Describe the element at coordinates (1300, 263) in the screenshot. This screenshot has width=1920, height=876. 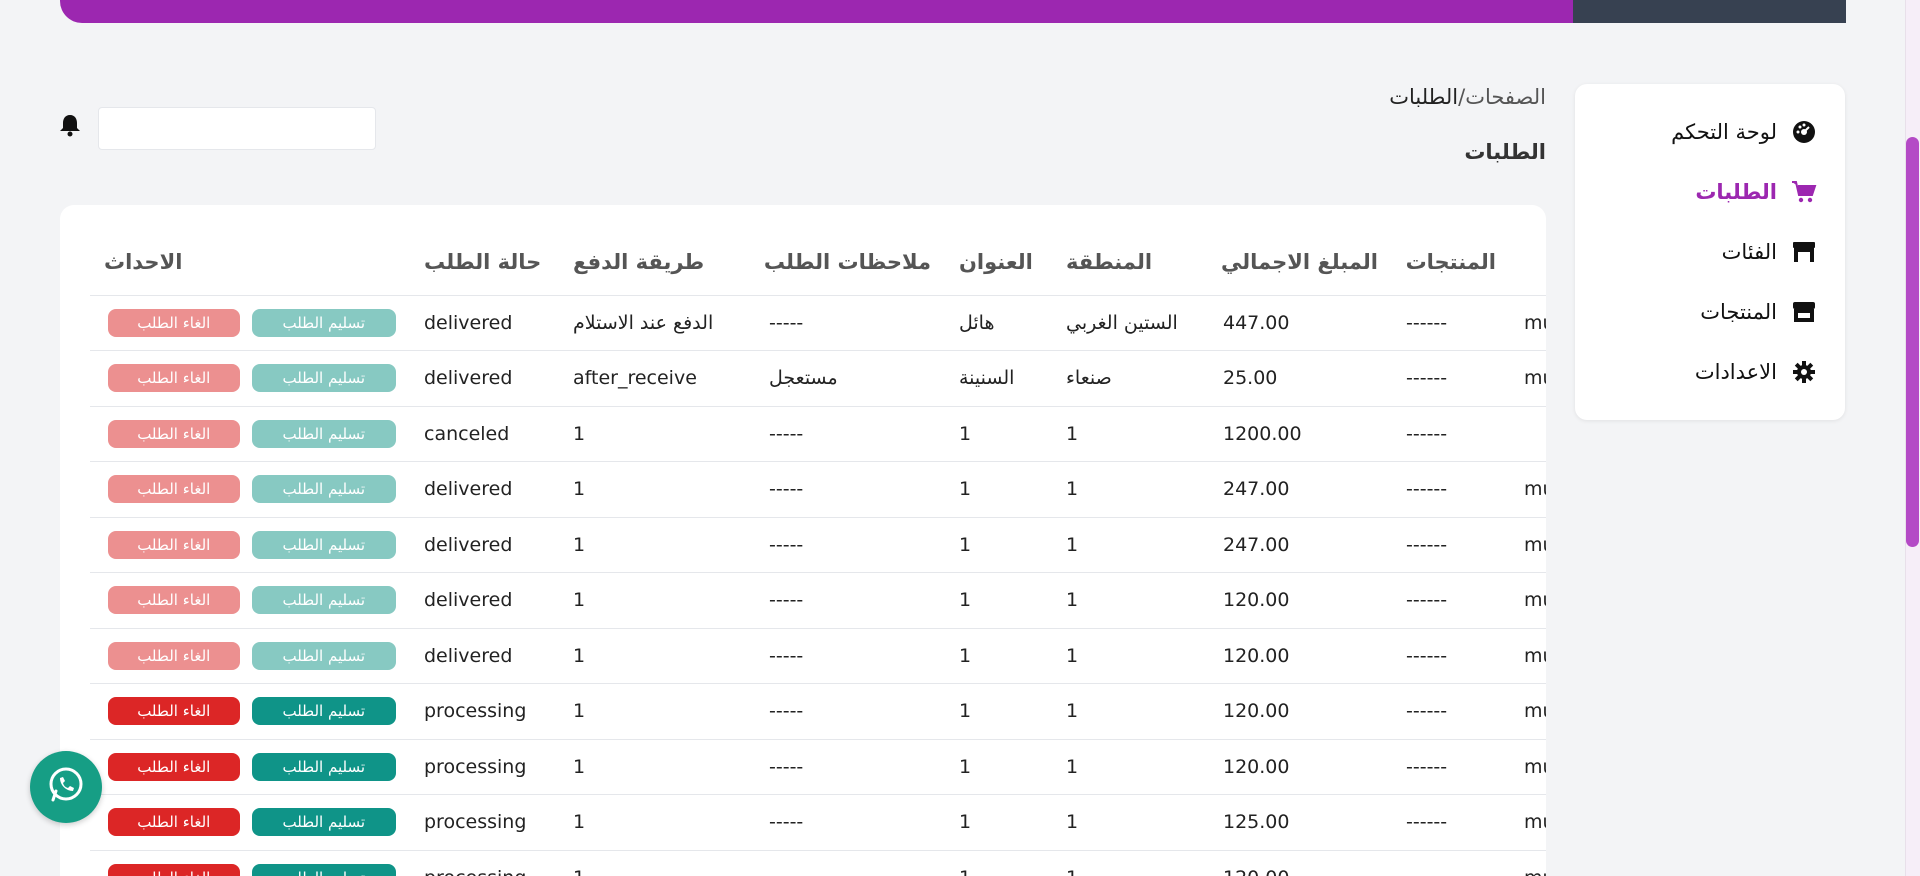
I see `column-header-total: المبلغ الاجمالي` at that location.